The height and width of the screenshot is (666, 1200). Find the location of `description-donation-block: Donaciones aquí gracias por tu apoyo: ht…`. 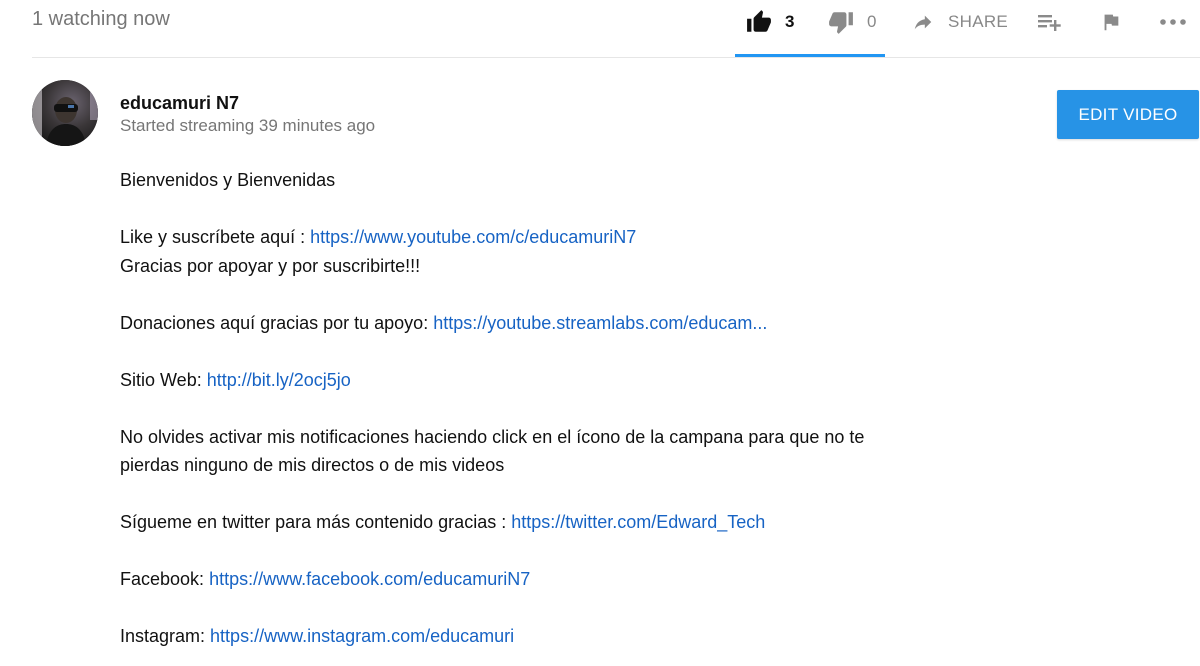

description-donation-block: Donaciones aquí gracias por tu apoyo: ht… is located at coordinates (530, 323).